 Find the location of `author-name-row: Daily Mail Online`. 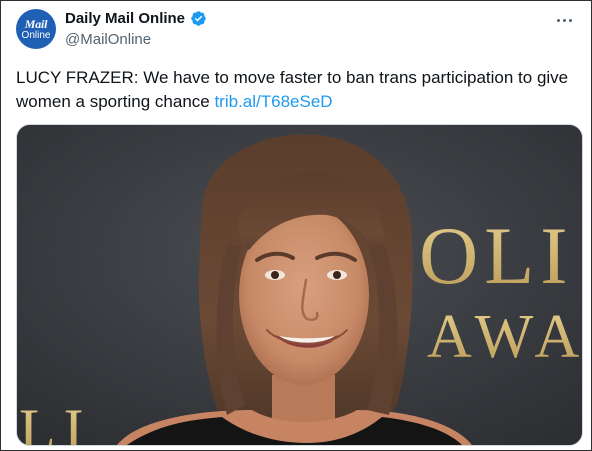

author-name-row: Daily Mail Online is located at coordinates (136, 18).